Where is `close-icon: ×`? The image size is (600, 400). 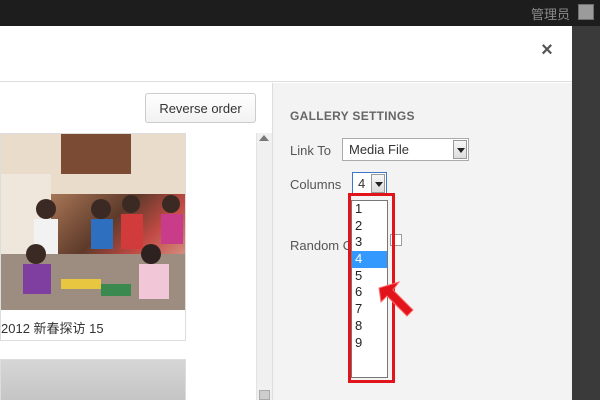 close-icon: × is located at coordinates (547, 50).